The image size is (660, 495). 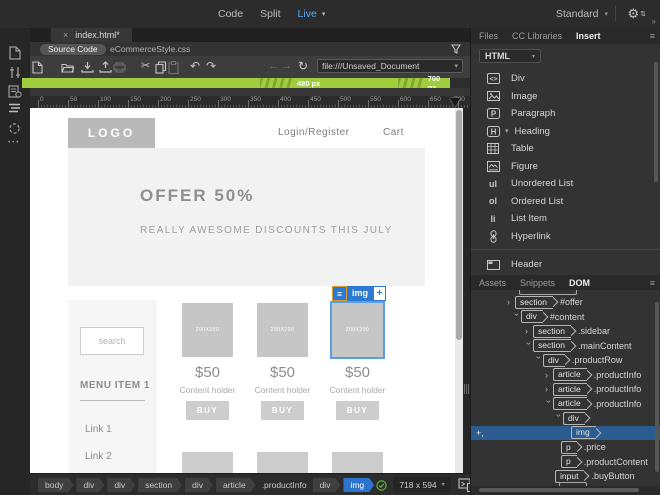 I want to click on visual-media-queries-icon, so click(x=14, y=128).